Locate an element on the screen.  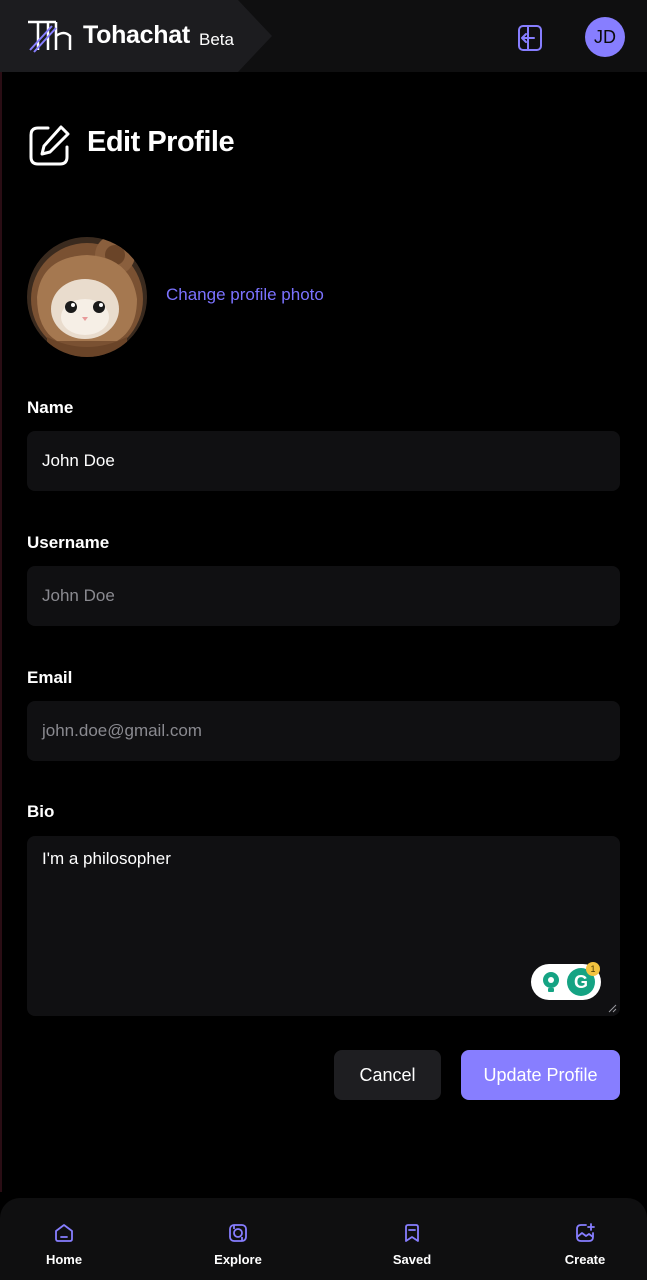
nav-item-home: Home is located at coordinates (64, 1239).